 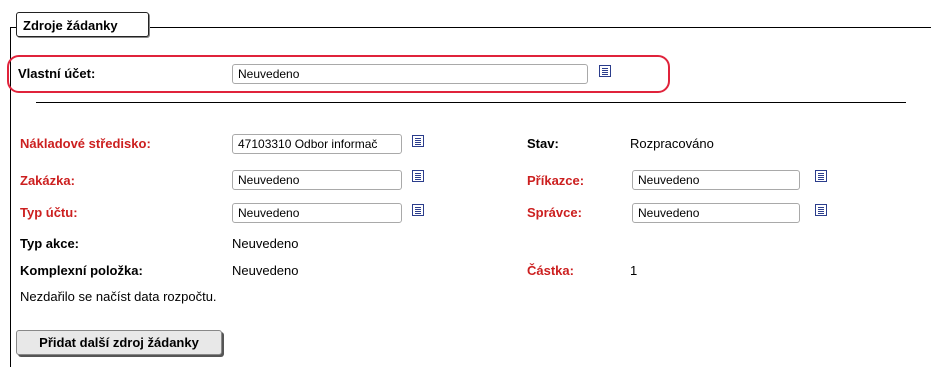 What do you see at coordinates (471, 102) in the screenshot?
I see `section-divider` at bounding box center [471, 102].